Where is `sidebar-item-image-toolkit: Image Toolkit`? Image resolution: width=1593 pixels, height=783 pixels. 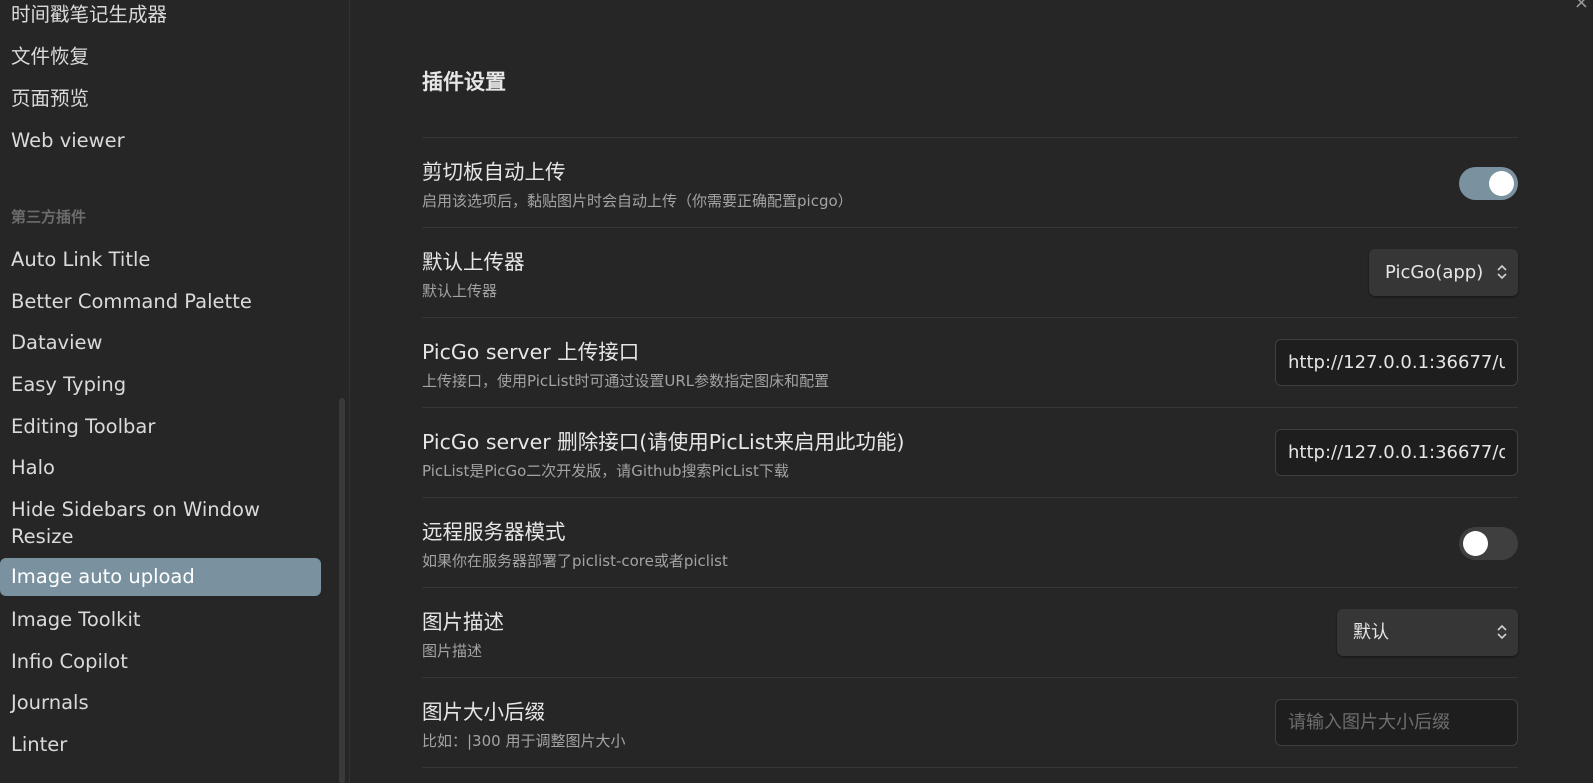 sidebar-item-image-toolkit: Image Toolkit is located at coordinates (160, 619).